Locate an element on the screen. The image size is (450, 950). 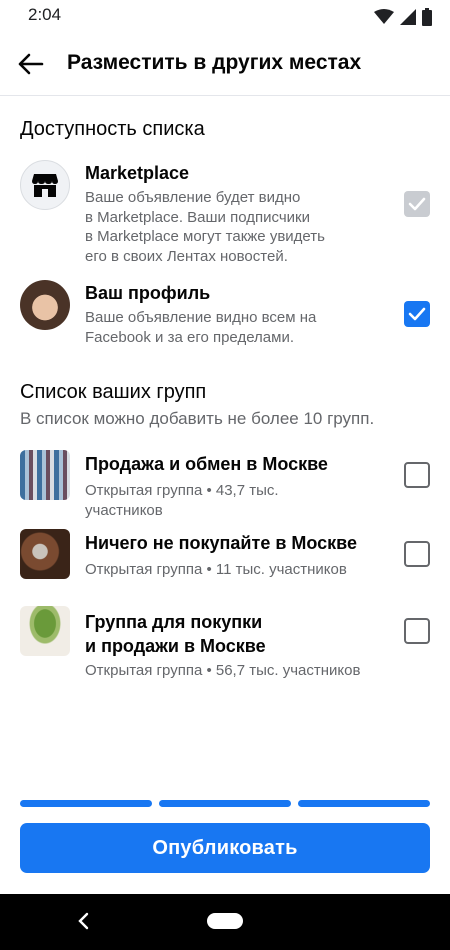
marketplace-checkbox is located at coordinates (417, 204).